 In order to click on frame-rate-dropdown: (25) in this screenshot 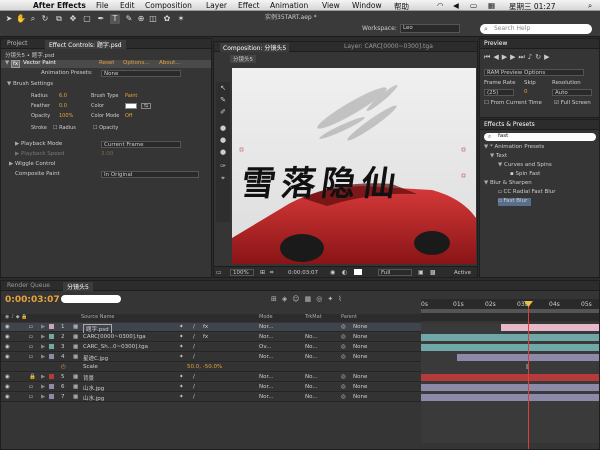, I will do `click(499, 92)`.